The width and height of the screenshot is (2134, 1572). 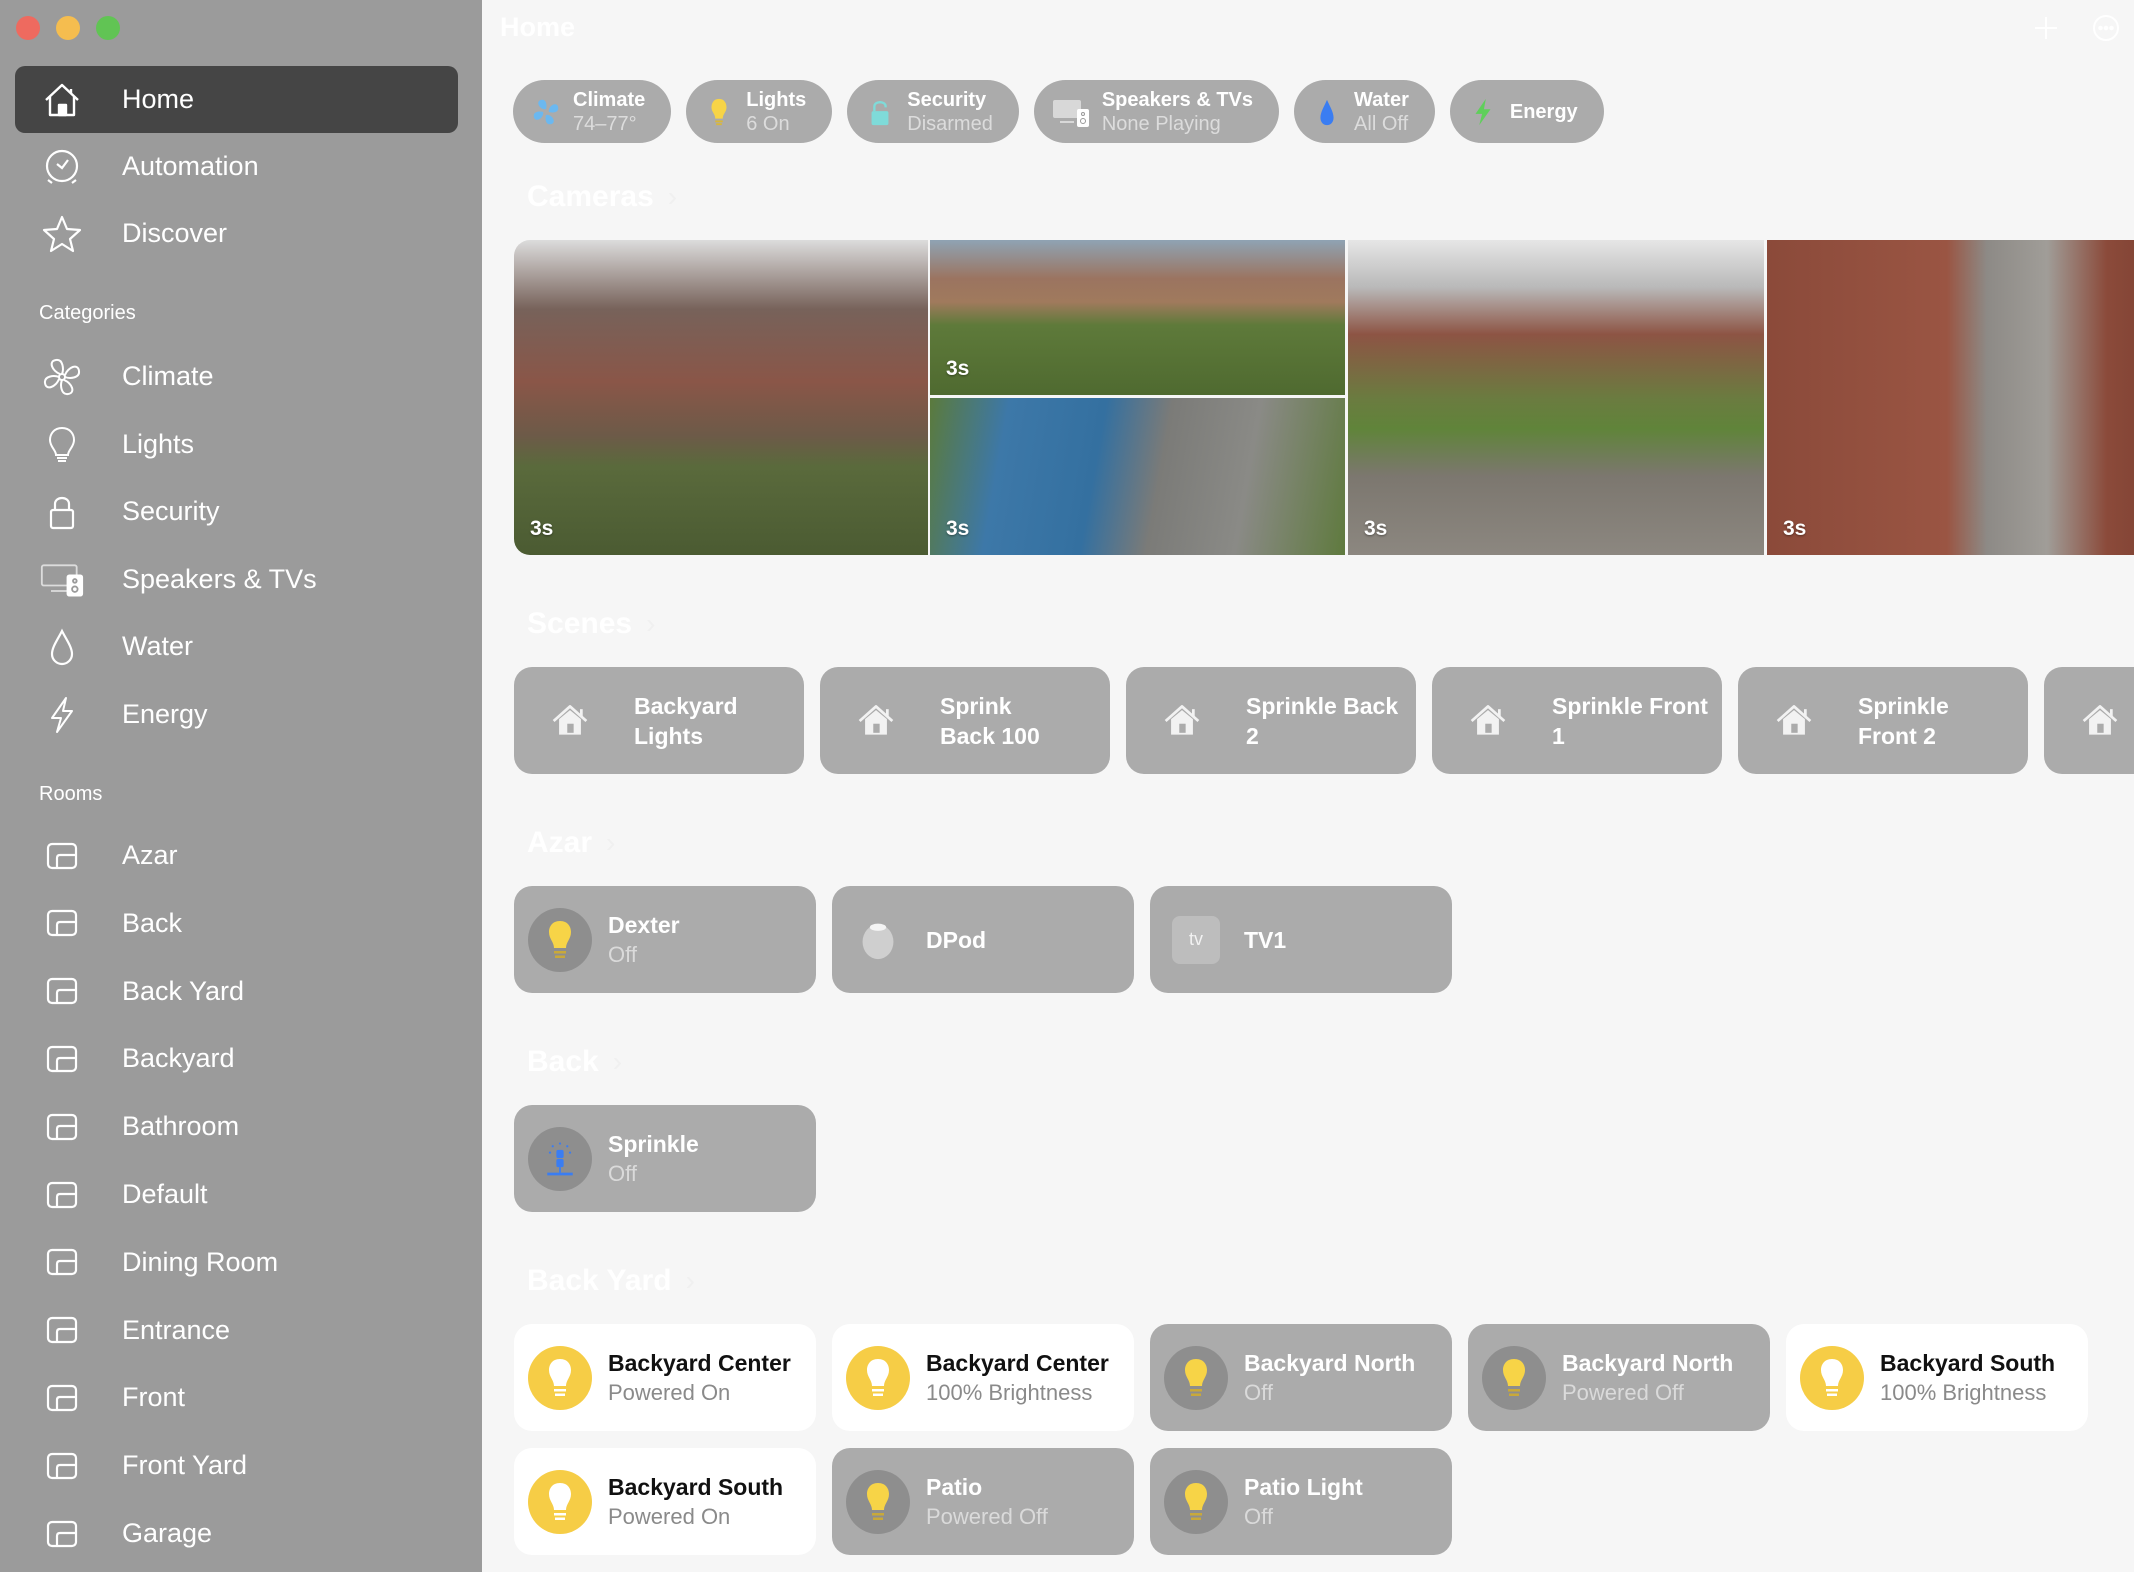 I want to click on section-title: Scenes, so click(x=580, y=623).